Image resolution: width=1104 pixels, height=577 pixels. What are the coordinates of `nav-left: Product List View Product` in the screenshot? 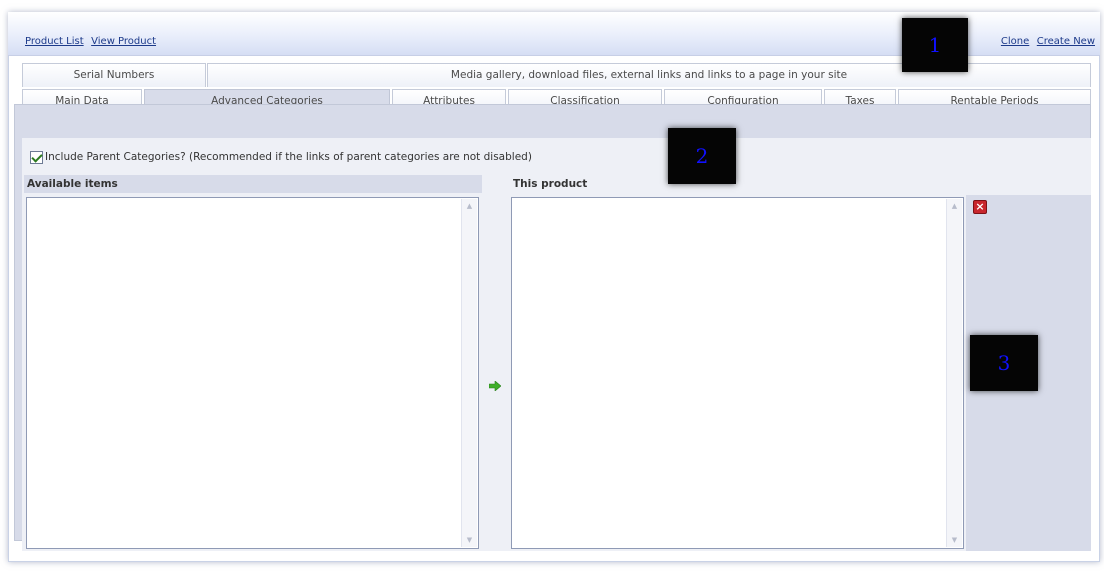 It's located at (92, 40).